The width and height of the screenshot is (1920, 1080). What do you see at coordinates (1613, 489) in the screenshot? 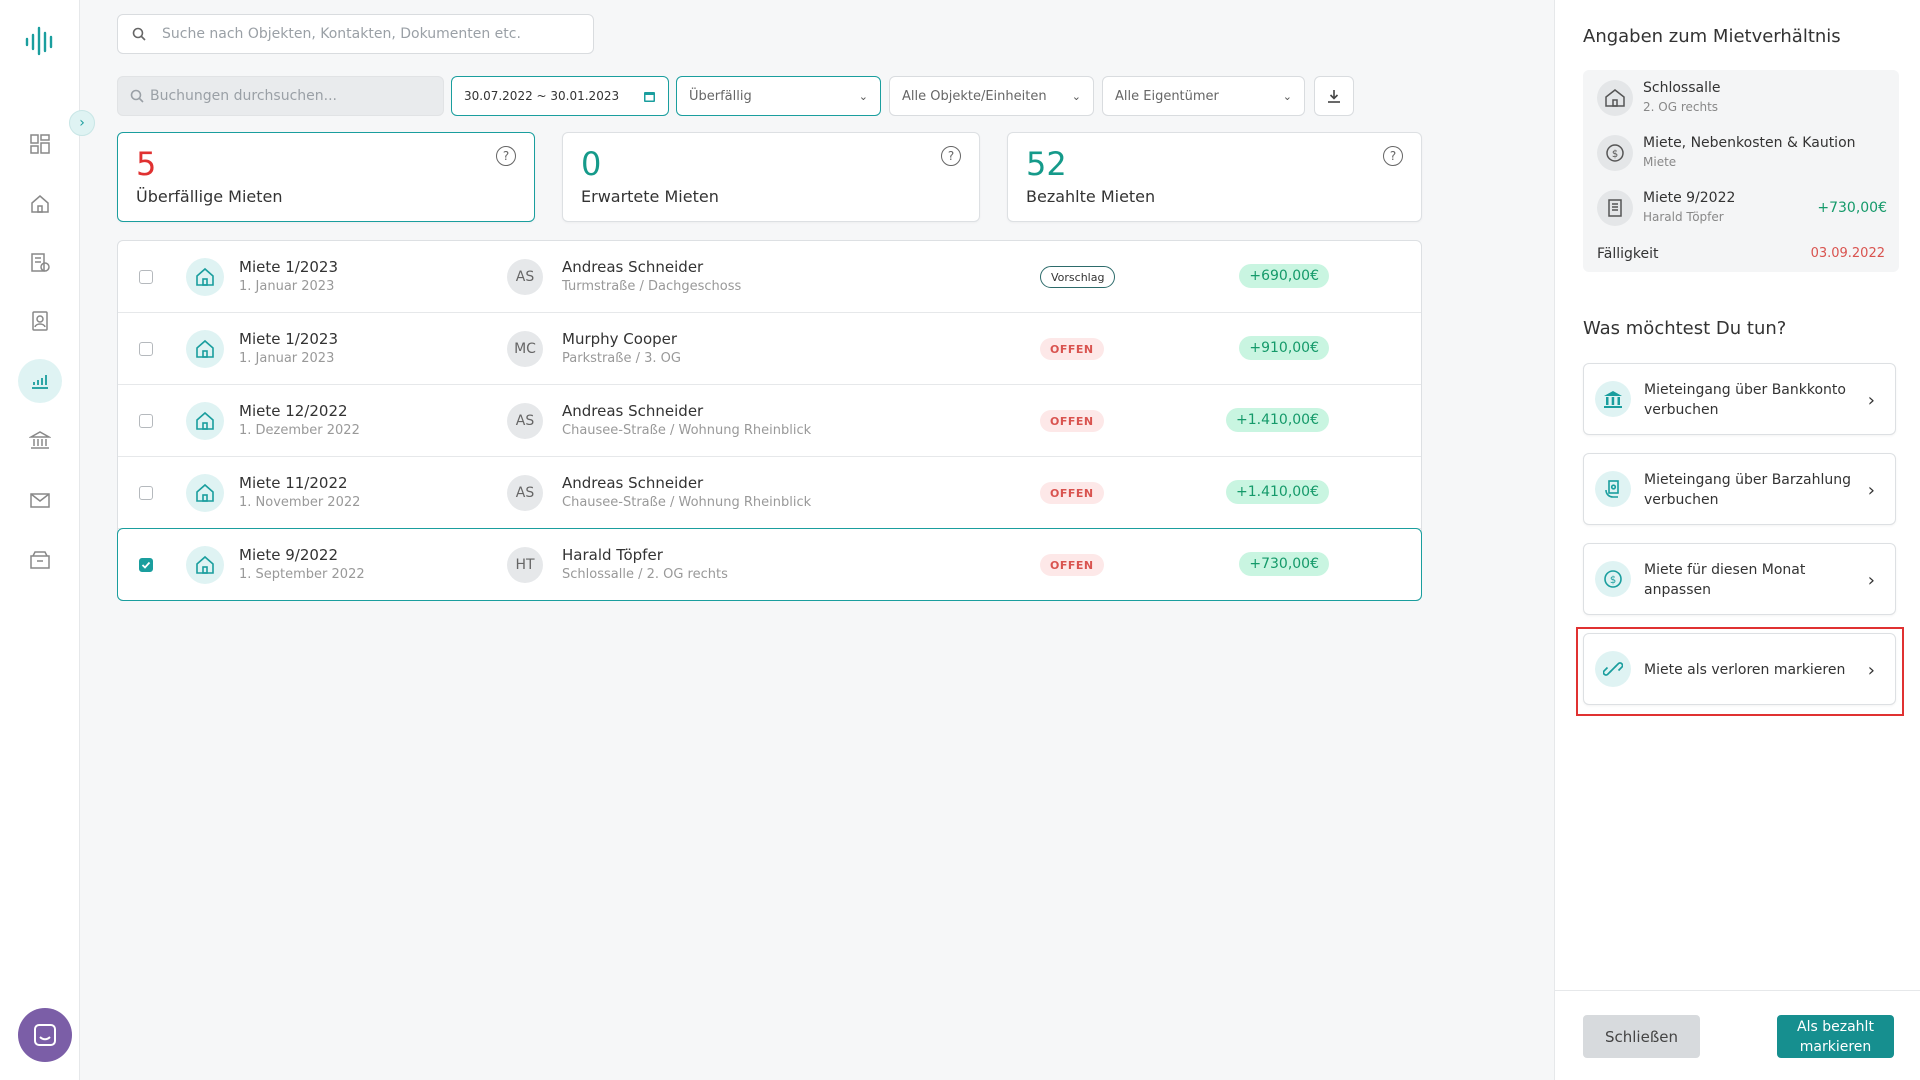
I see `cash-icon` at bounding box center [1613, 489].